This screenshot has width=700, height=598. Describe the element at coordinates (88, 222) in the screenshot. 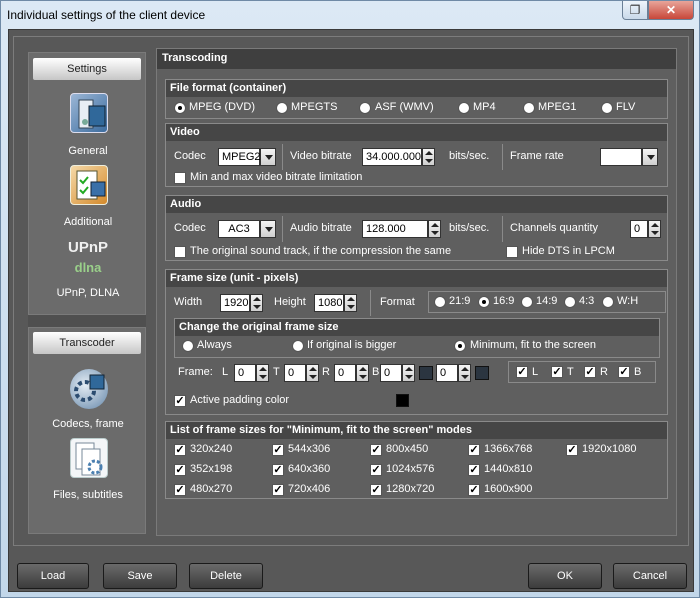

I see `sidebar-item-additional: Additional` at that location.